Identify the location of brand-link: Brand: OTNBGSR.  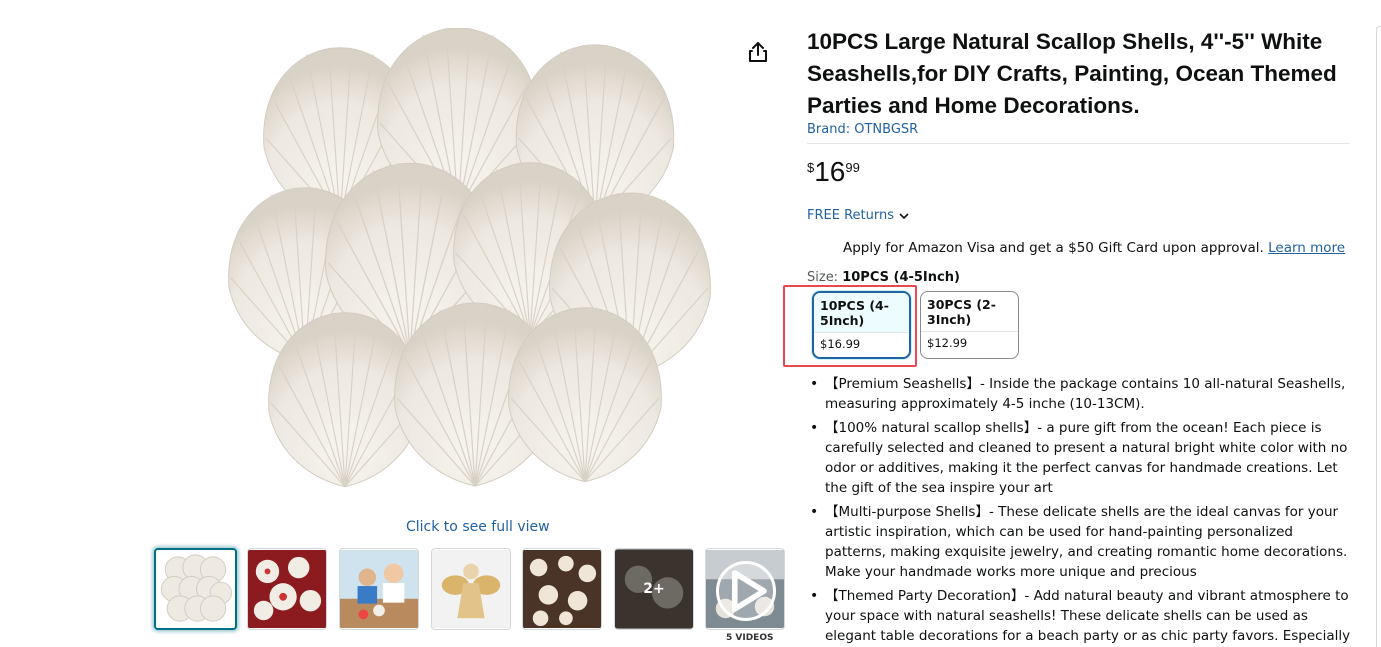
(862, 129).